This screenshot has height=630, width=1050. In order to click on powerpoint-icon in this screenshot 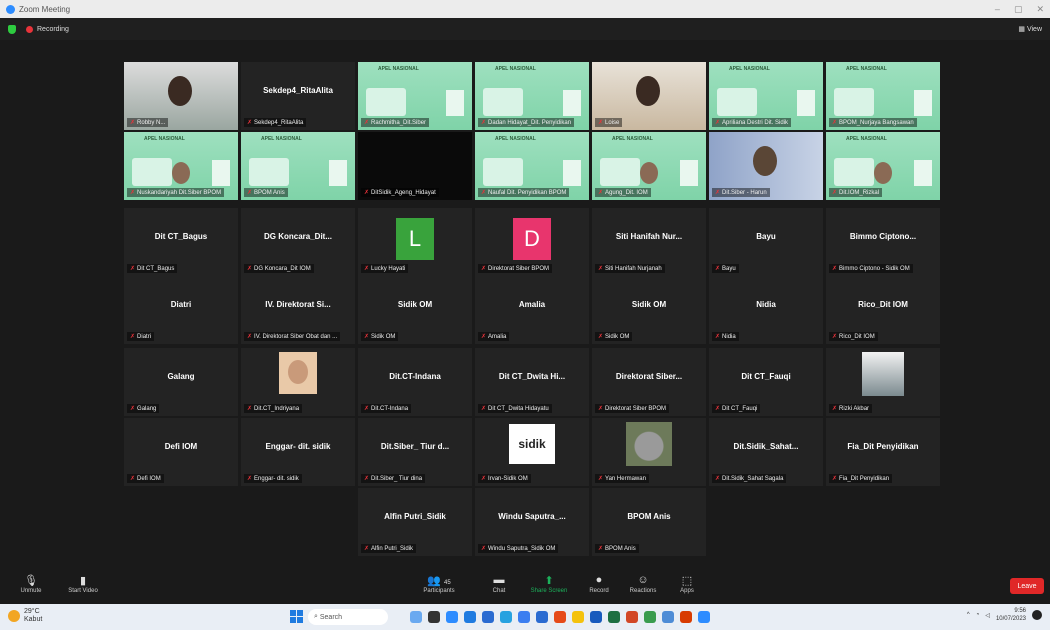, I will do `click(632, 617)`.